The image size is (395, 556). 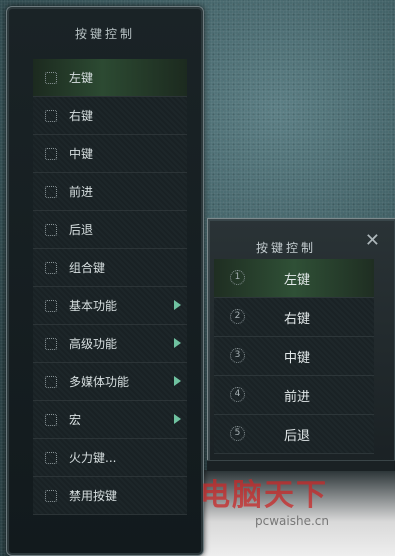 What do you see at coordinates (264, 495) in the screenshot?
I see `watermark-logo: 电脑天下` at bounding box center [264, 495].